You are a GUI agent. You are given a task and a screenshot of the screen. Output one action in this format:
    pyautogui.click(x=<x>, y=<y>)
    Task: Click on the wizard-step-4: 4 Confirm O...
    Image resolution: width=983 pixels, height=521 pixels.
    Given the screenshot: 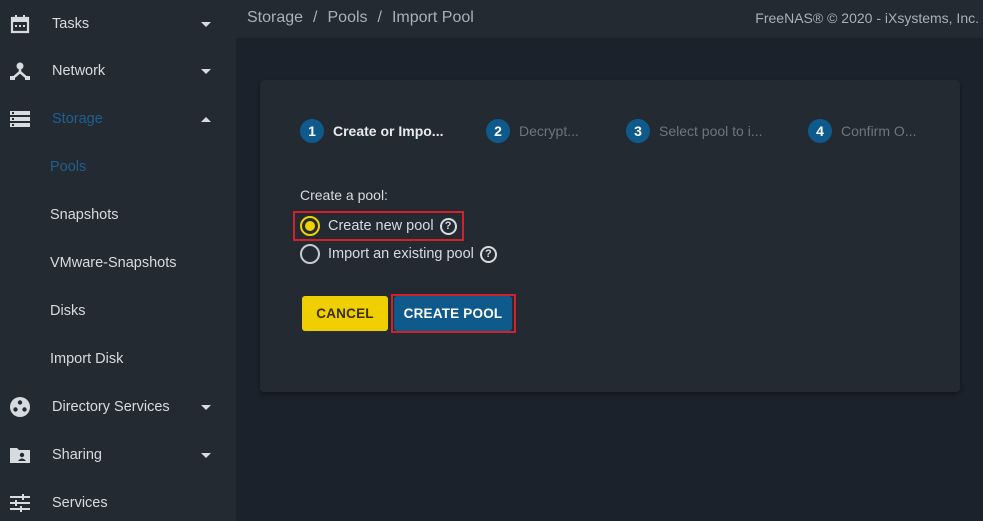 What is the action you would take?
    pyautogui.click(x=862, y=131)
    